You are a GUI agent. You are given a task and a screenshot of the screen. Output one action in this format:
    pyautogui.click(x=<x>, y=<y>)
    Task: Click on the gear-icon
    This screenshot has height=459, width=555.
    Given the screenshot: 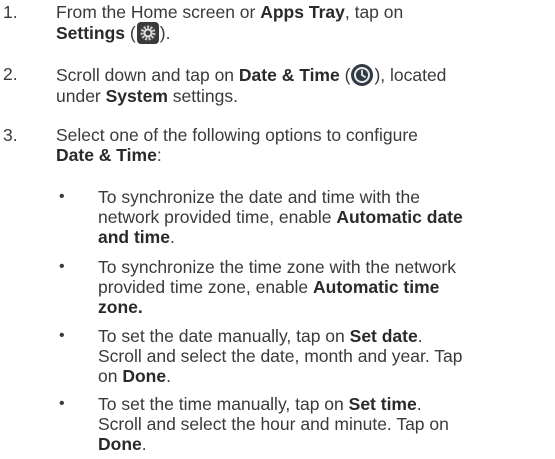 What is the action you would take?
    pyautogui.click(x=147, y=33)
    